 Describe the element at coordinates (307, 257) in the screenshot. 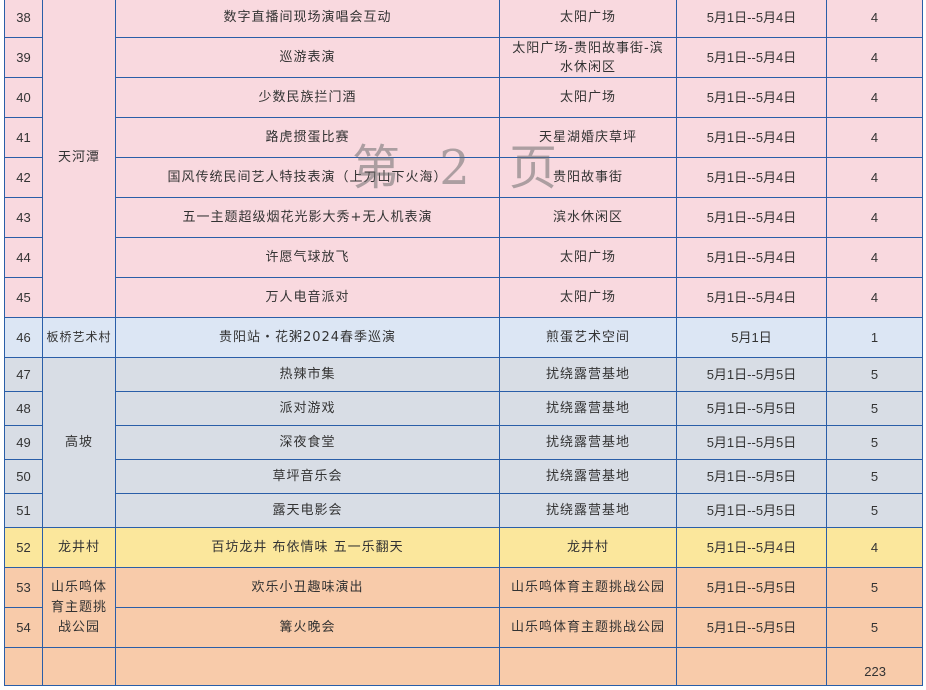

I see `event-name: 许愿气球放飞` at that location.